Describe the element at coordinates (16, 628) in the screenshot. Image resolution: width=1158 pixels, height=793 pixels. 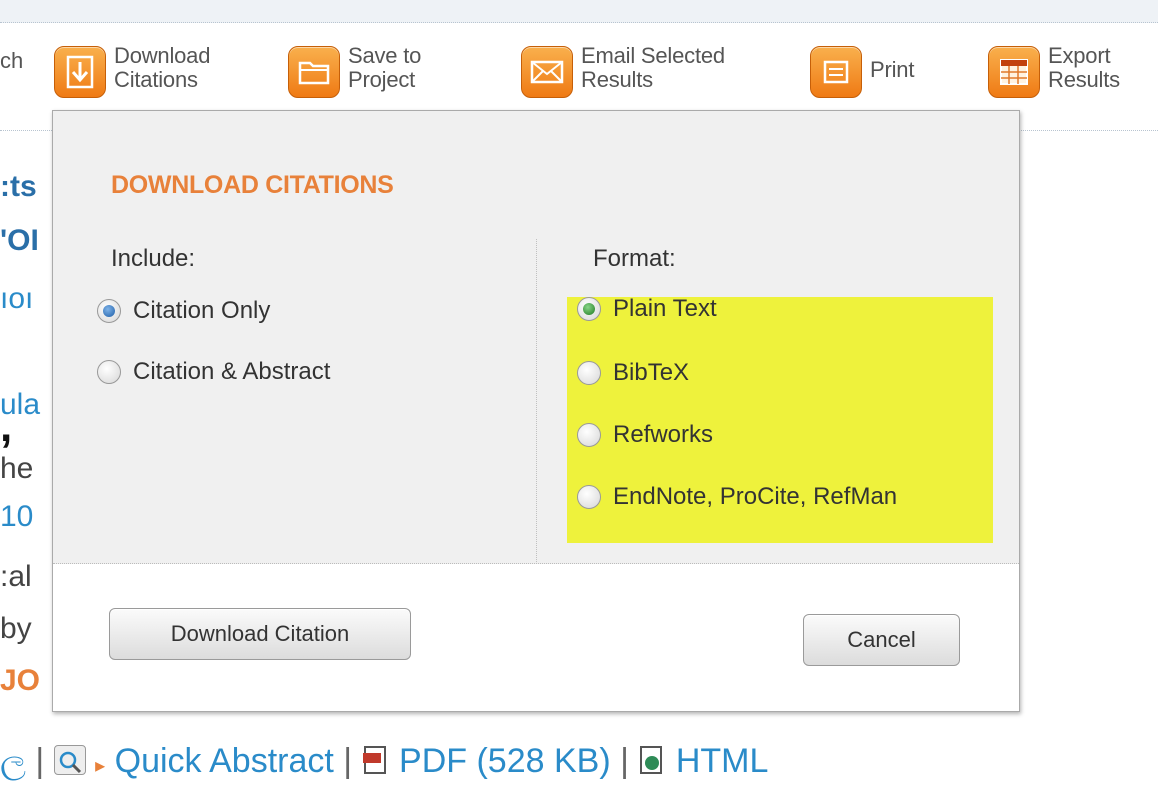
I see `background-fragment: by` at that location.